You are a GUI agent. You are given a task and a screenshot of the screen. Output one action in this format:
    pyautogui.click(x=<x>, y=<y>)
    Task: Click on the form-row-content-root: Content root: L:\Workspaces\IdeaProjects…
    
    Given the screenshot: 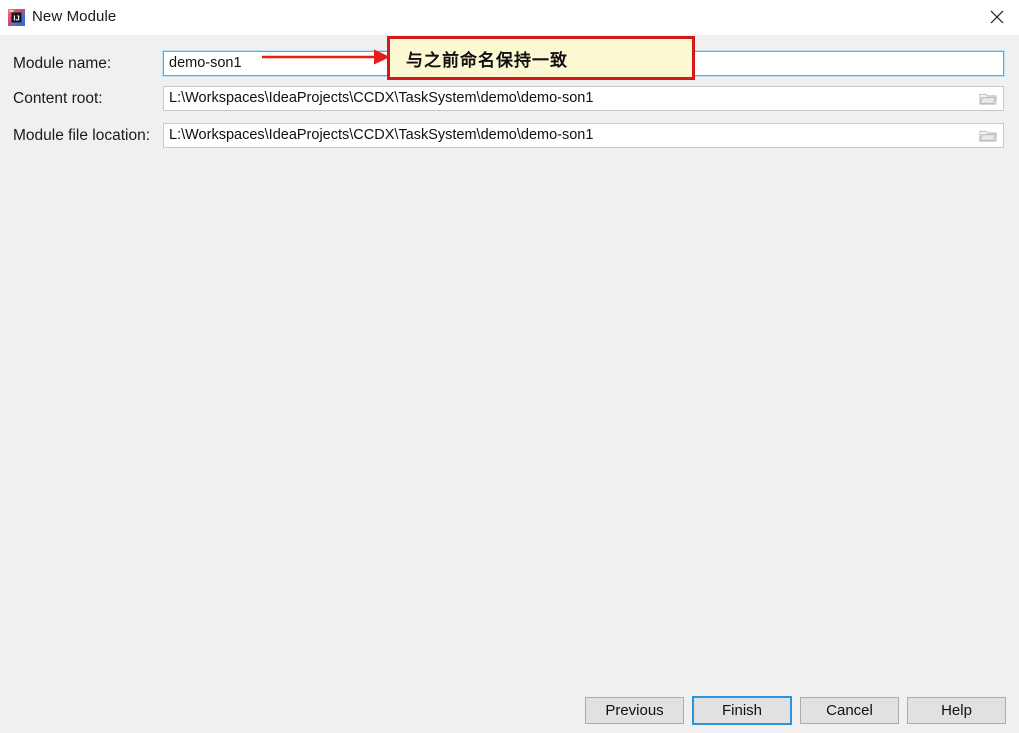 What is the action you would take?
    pyautogui.click(x=509, y=99)
    